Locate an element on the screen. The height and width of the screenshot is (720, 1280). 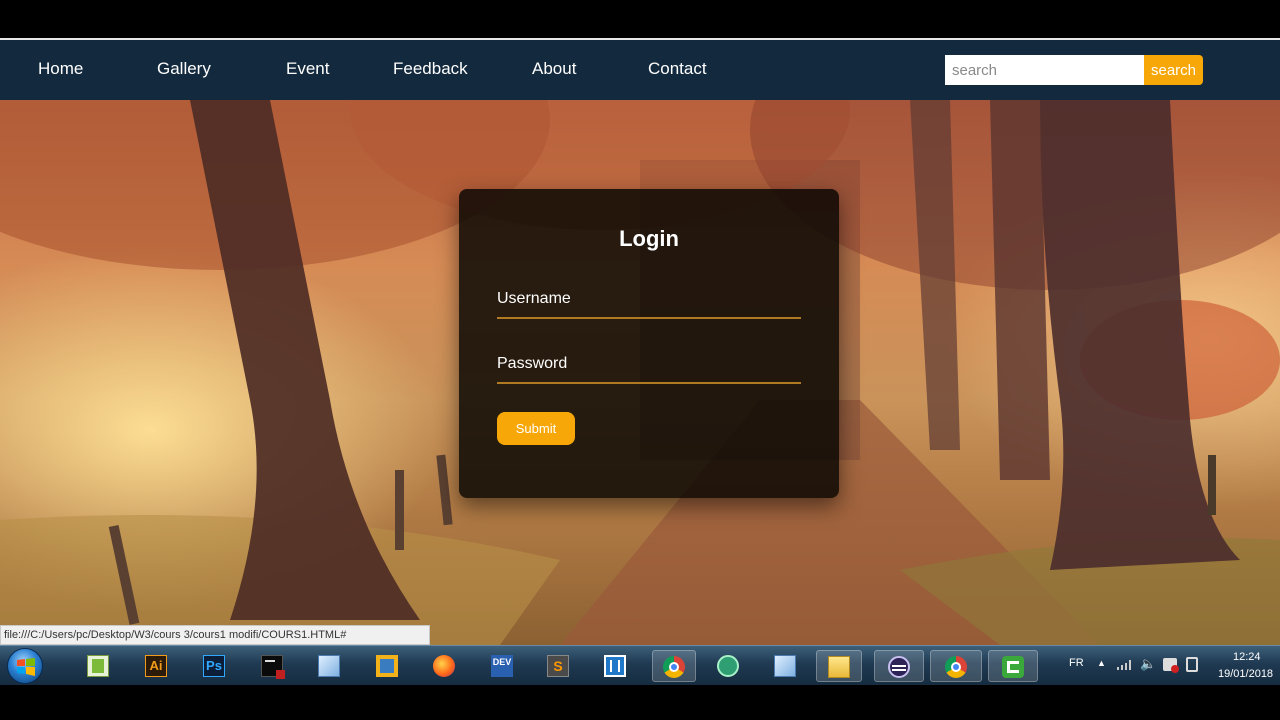
devcpp-icon: DEV is located at coordinates (502, 666).